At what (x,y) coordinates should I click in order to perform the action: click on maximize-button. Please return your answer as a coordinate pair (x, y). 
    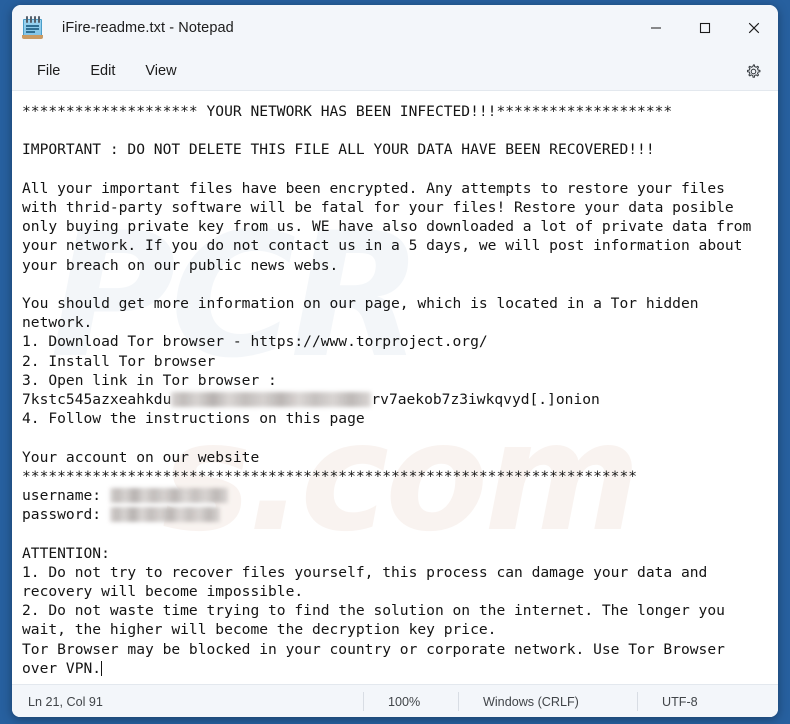
    Looking at the image, I should click on (704, 28).